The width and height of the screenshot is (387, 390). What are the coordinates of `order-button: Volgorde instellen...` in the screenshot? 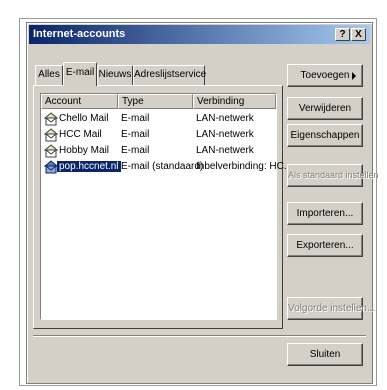 It's located at (331, 308).